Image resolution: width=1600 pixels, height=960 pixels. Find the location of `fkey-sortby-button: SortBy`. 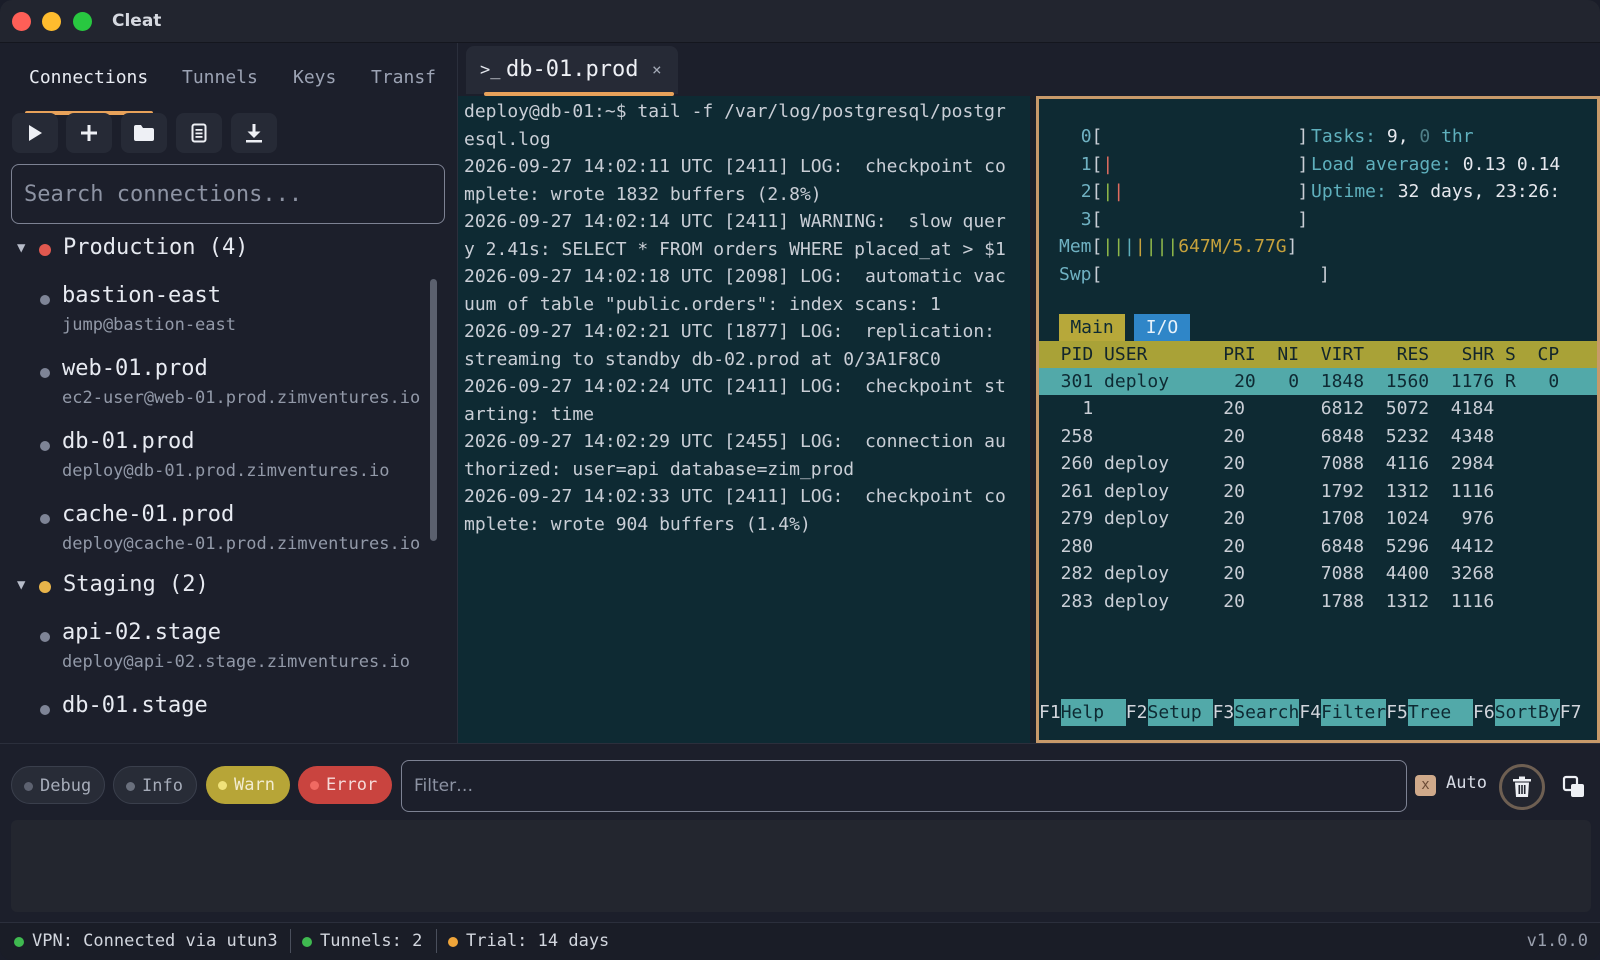

fkey-sortby-button: SortBy is located at coordinates (1527, 712).